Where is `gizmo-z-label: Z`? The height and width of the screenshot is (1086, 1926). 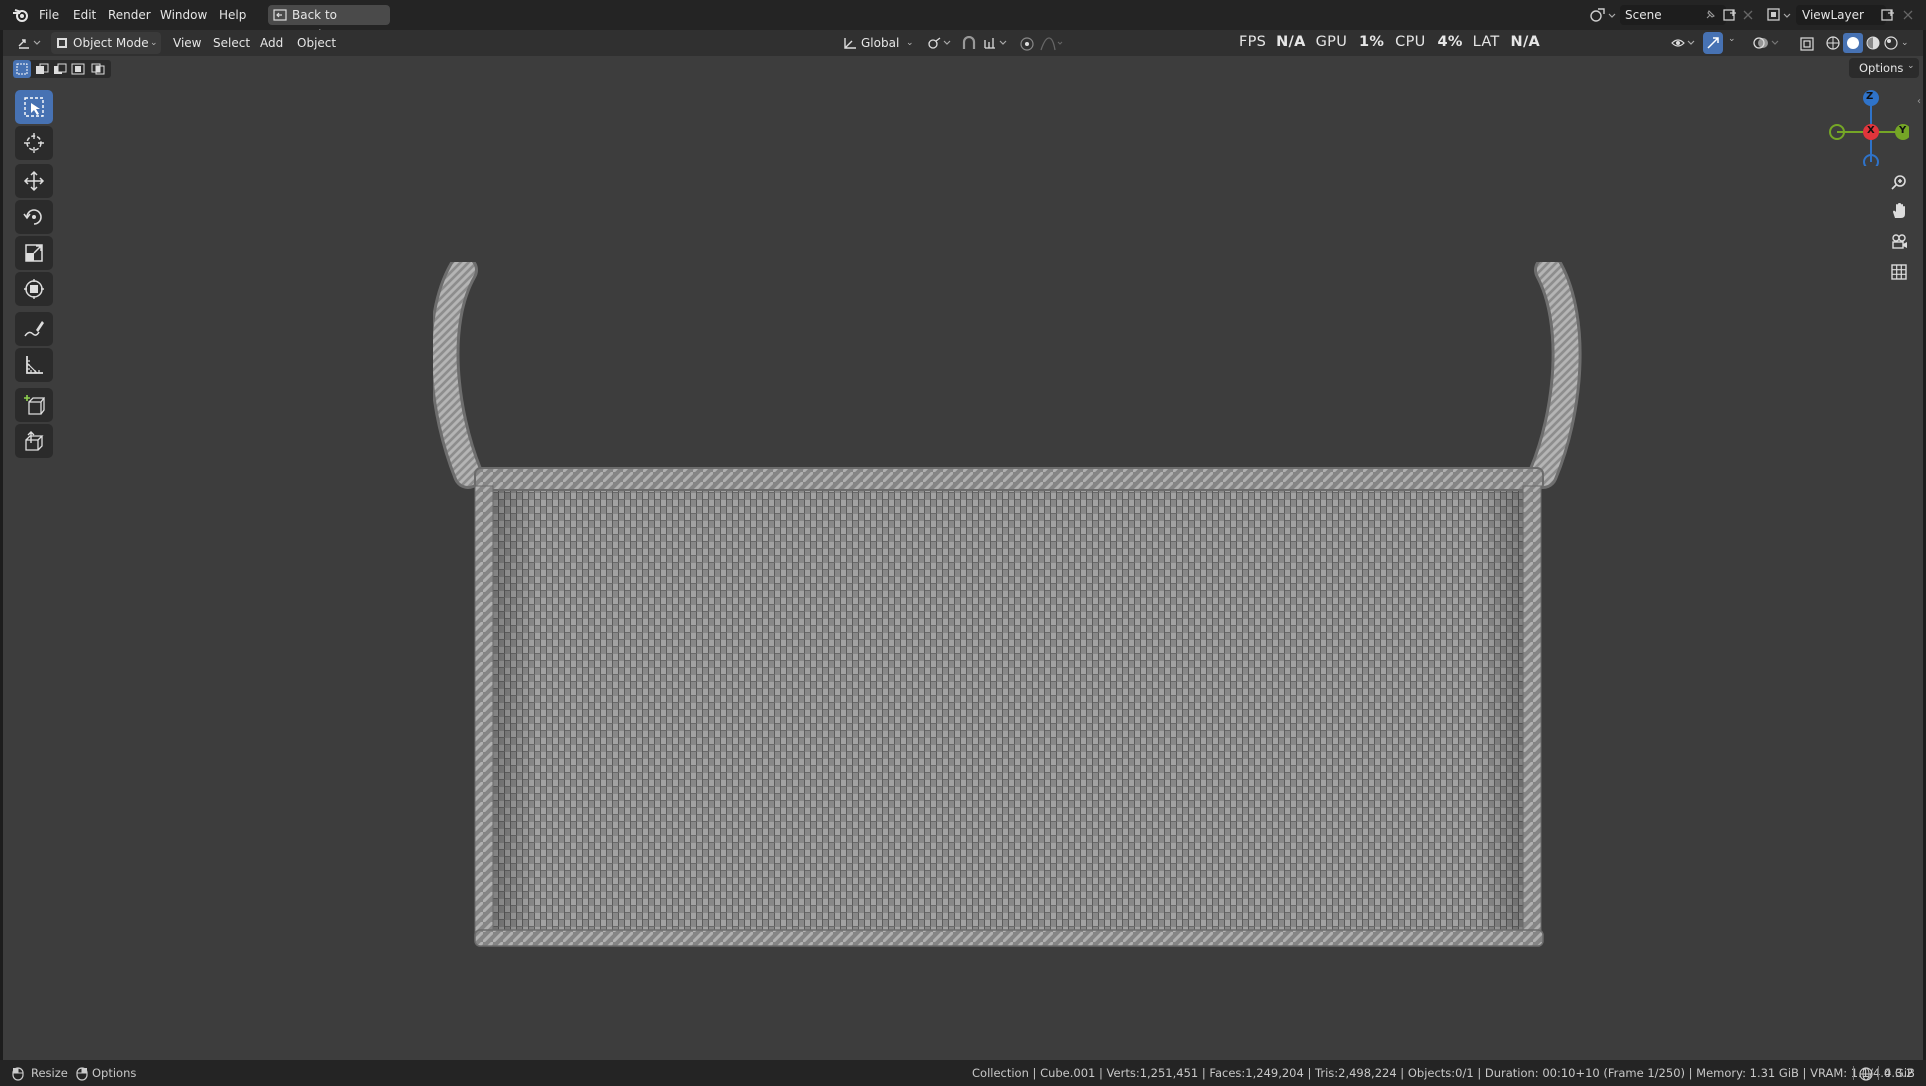 gizmo-z-label: Z is located at coordinates (1870, 96).